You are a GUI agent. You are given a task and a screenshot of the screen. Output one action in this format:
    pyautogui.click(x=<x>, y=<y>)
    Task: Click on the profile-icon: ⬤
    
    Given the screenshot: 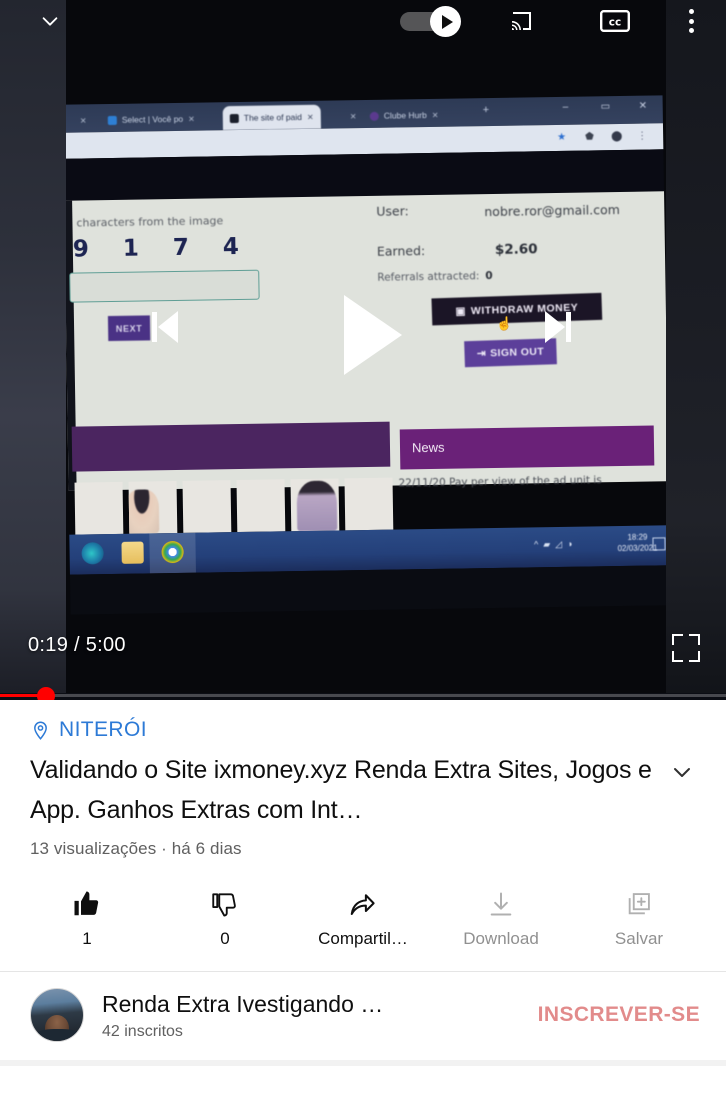 What is the action you would take?
    pyautogui.click(x=617, y=136)
    